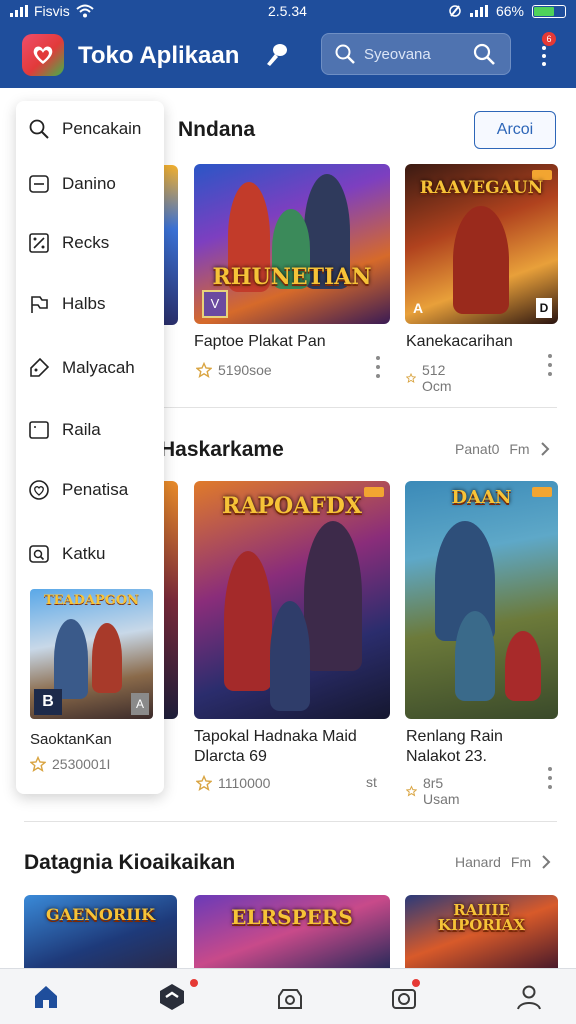 Image resolution: width=576 pixels, height=1024 pixels. I want to click on rating-value: 5190soe, so click(245, 370).